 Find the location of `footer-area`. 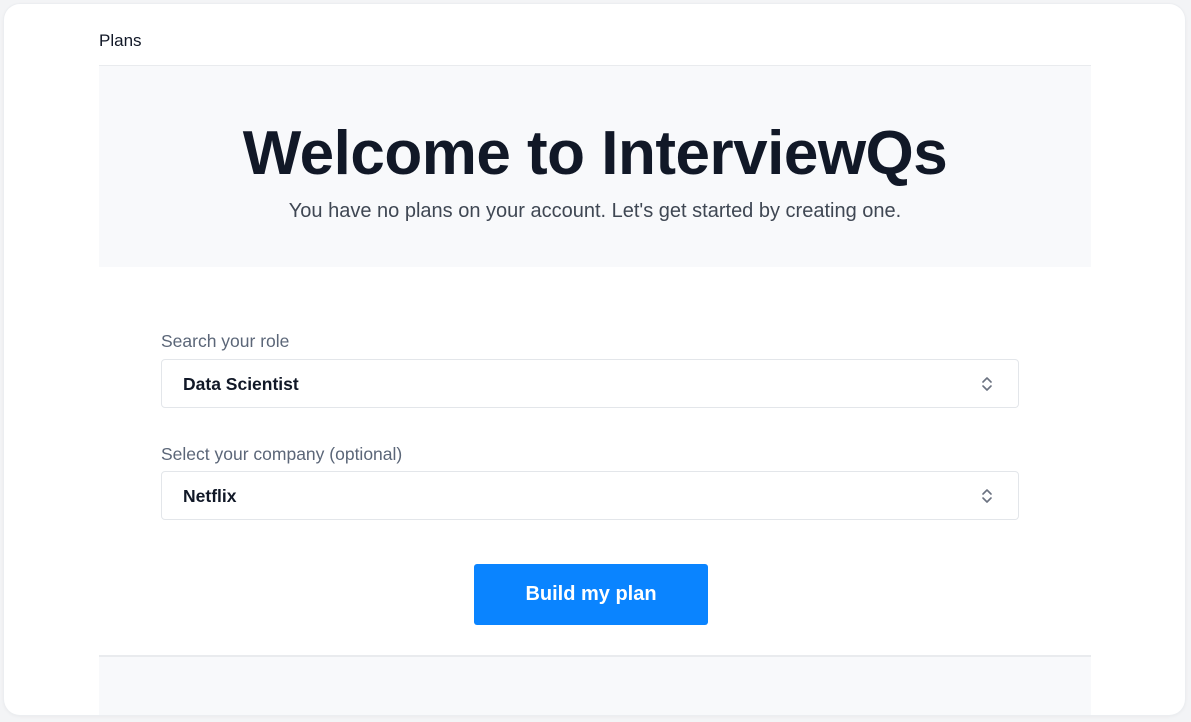

footer-area is located at coordinates (595, 686).